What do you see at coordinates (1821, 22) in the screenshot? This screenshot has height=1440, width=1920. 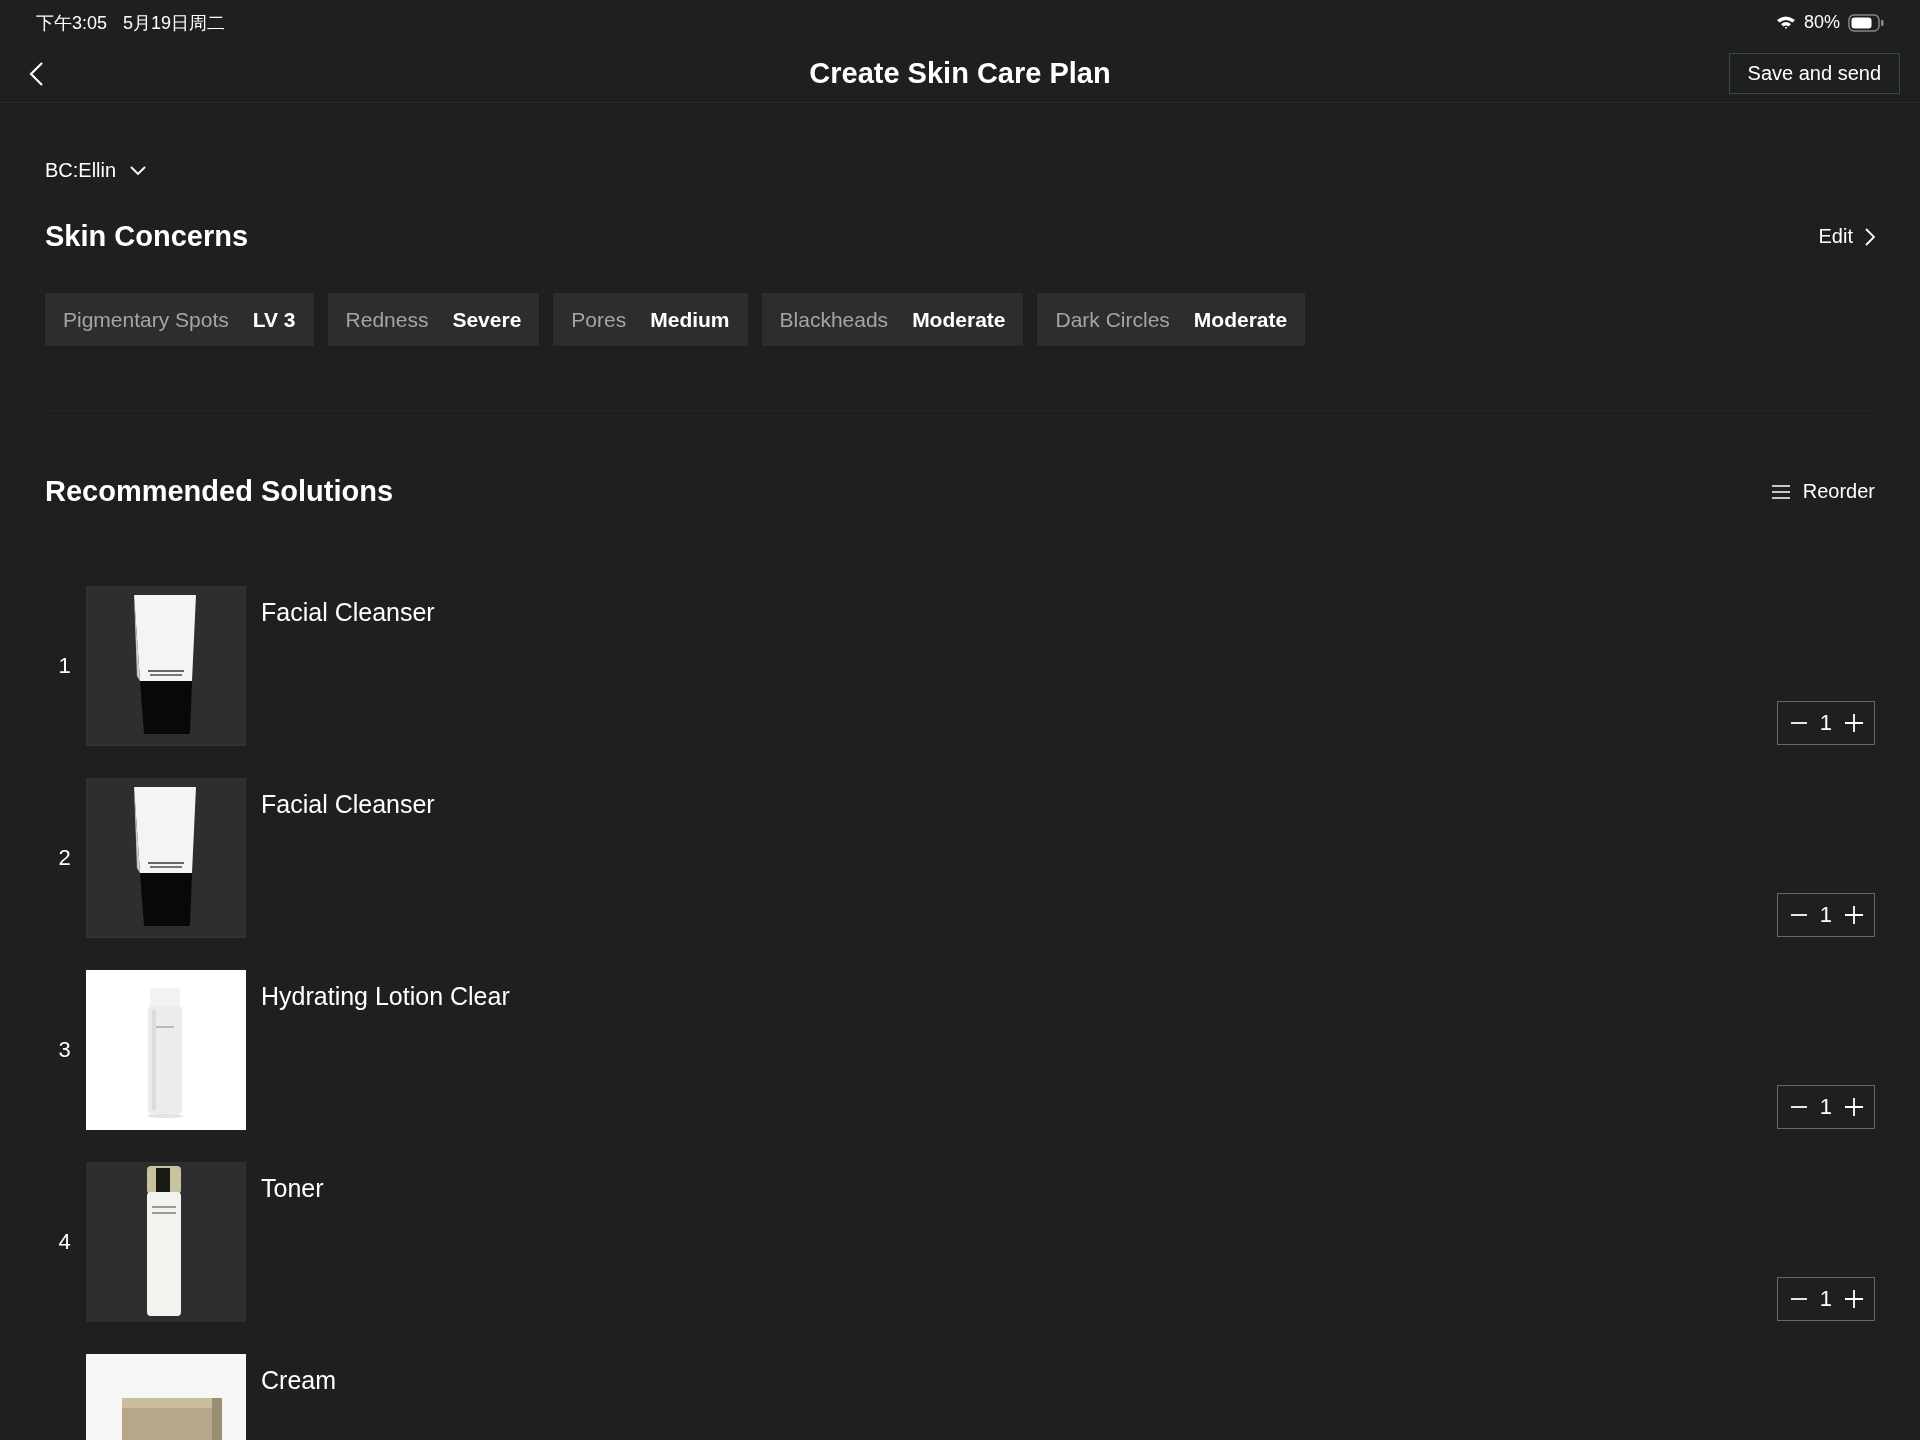 I see `battery-percent: 80%` at bounding box center [1821, 22].